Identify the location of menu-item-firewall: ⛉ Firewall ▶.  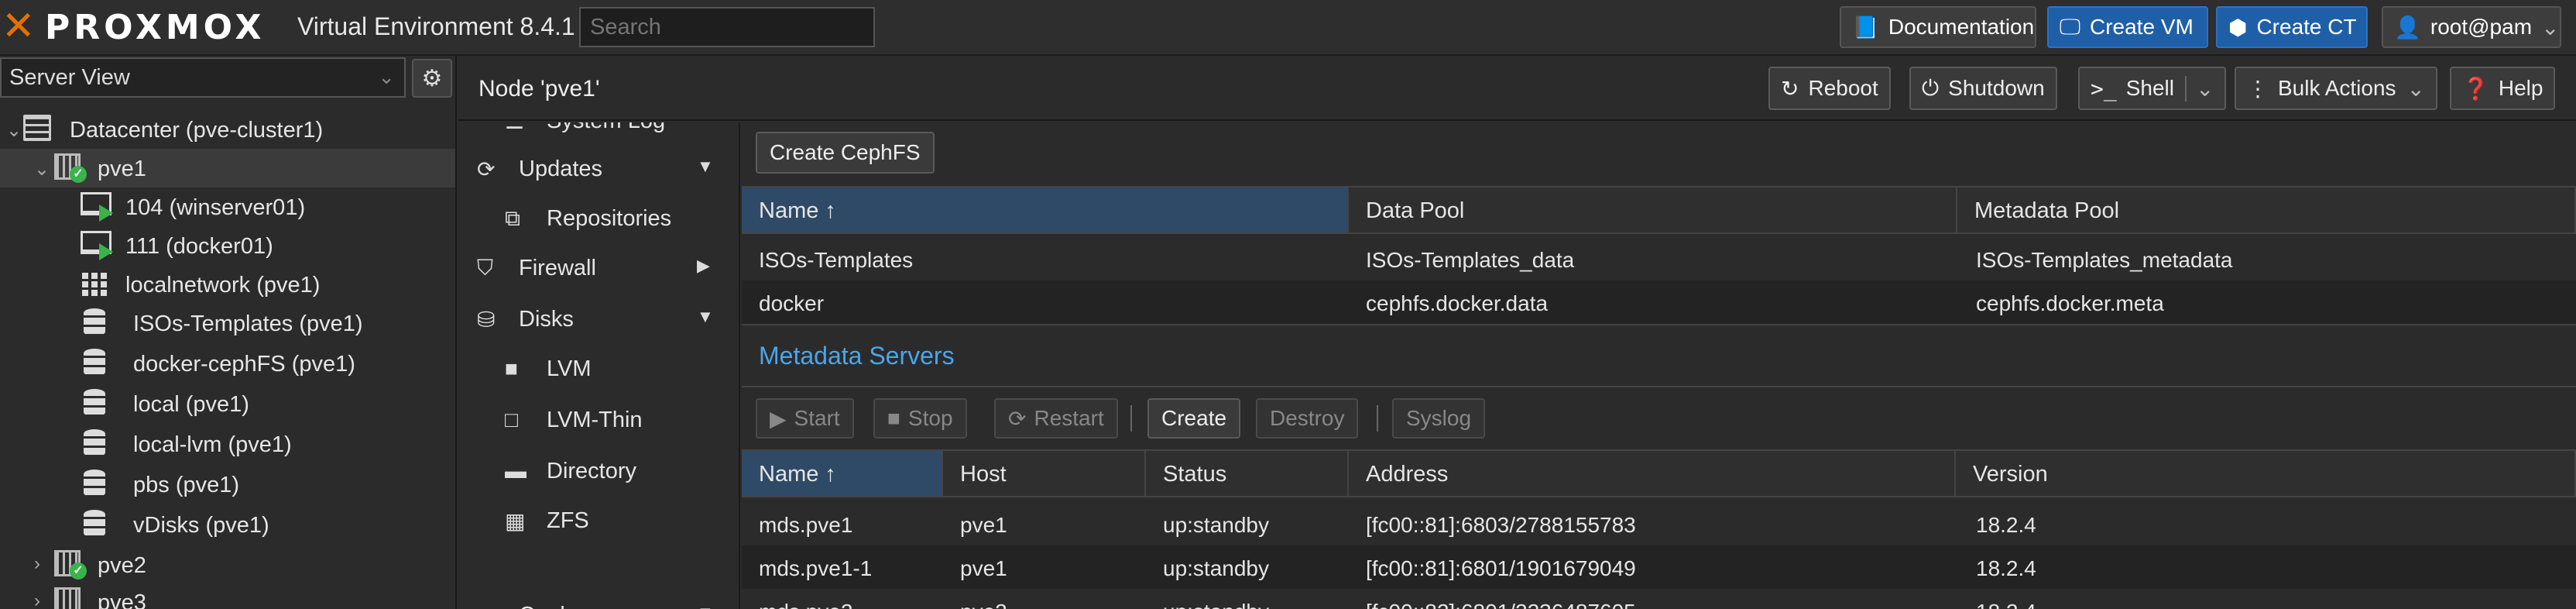
(598, 268).